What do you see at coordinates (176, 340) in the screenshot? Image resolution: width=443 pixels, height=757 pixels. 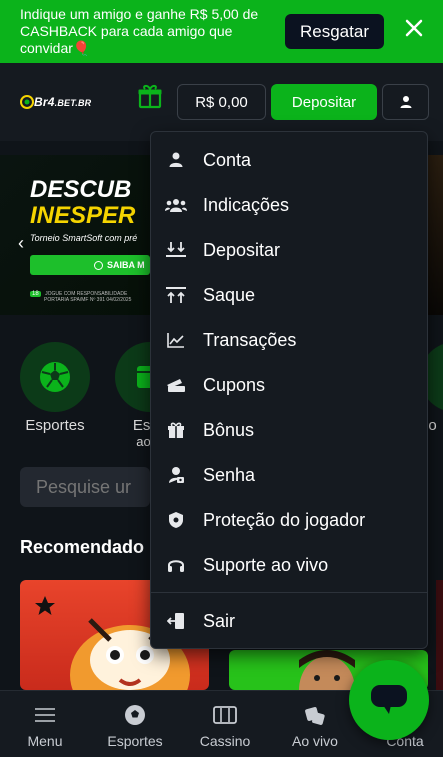 I see `chart-line-icon` at bounding box center [176, 340].